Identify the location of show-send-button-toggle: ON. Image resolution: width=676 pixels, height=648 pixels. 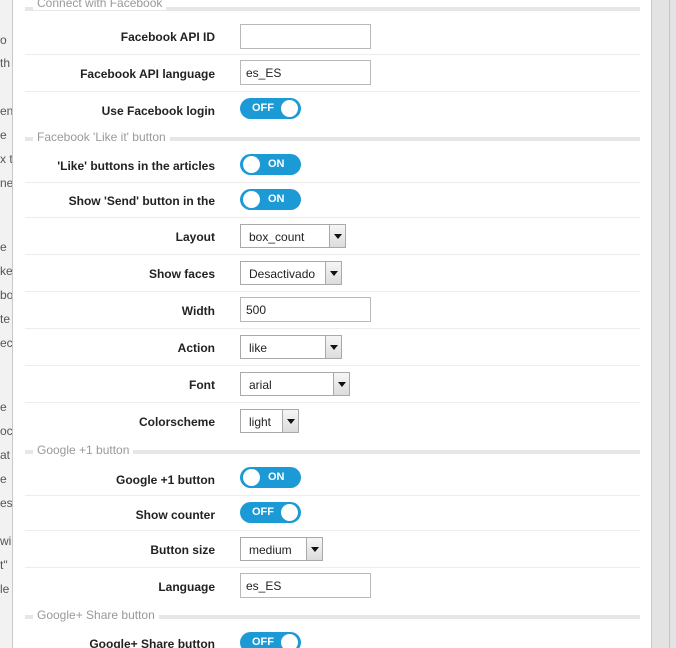
(270, 199).